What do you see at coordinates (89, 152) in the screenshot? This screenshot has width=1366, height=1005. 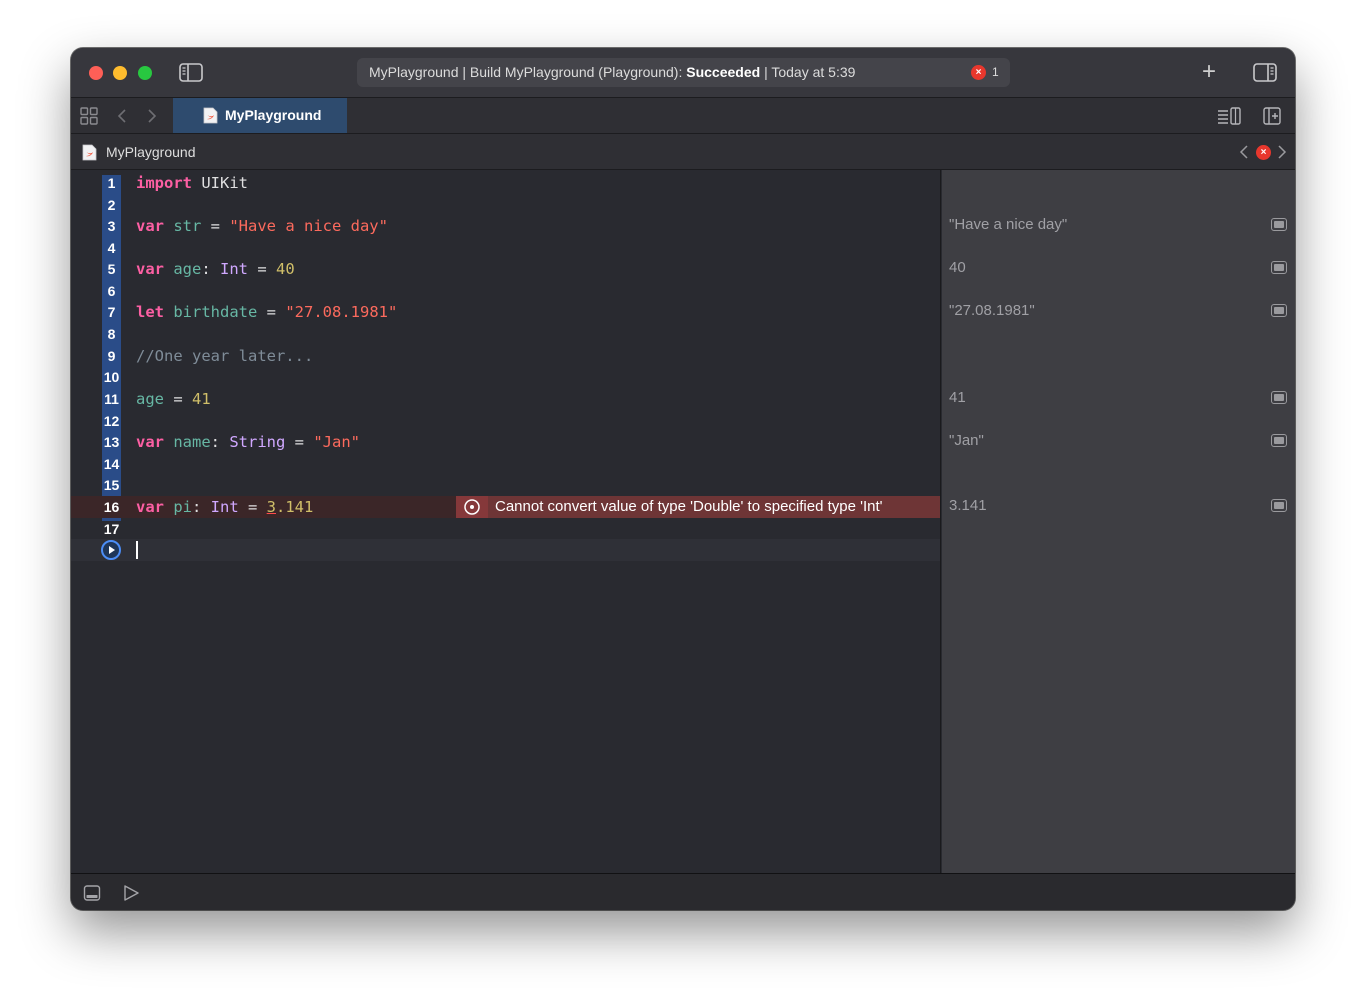 I see `swift-file-icon` at bounding box center [89, 152].